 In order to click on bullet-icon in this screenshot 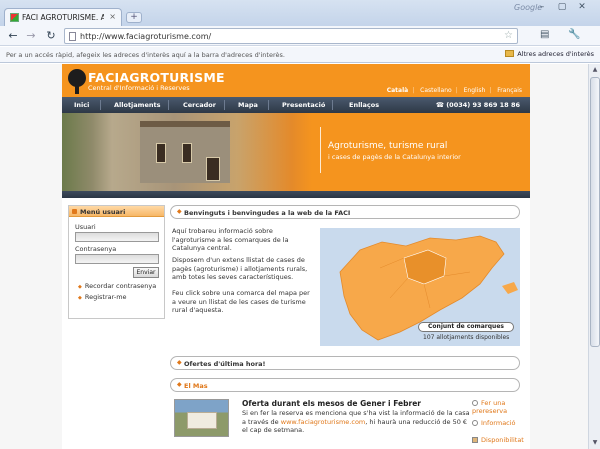, I will do `click(74, 211)`.